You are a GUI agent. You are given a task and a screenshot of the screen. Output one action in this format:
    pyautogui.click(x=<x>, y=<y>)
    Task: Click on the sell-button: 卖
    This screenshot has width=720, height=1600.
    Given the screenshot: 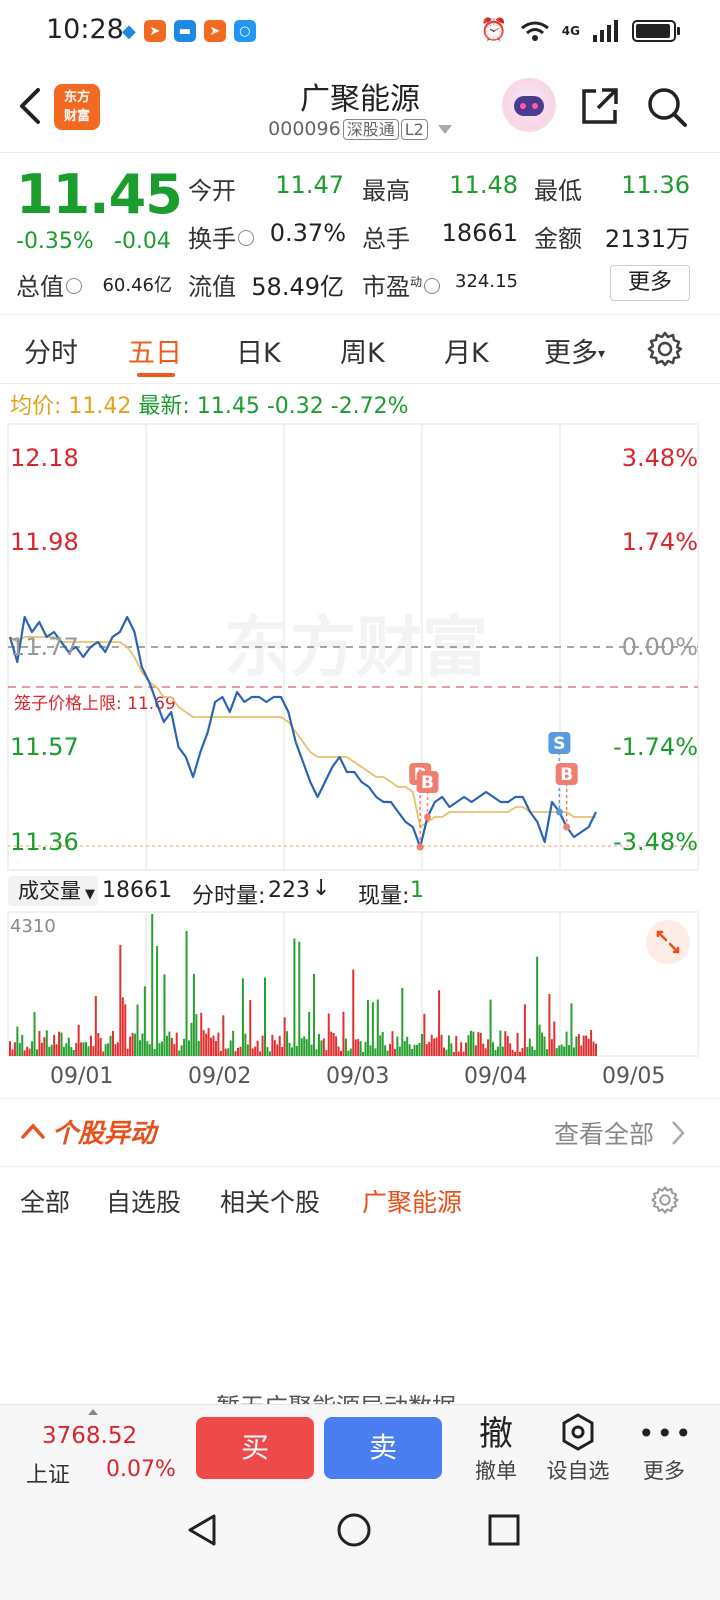 What is the action you would take?
    pyautogui.click(x=383, y=1448)
    